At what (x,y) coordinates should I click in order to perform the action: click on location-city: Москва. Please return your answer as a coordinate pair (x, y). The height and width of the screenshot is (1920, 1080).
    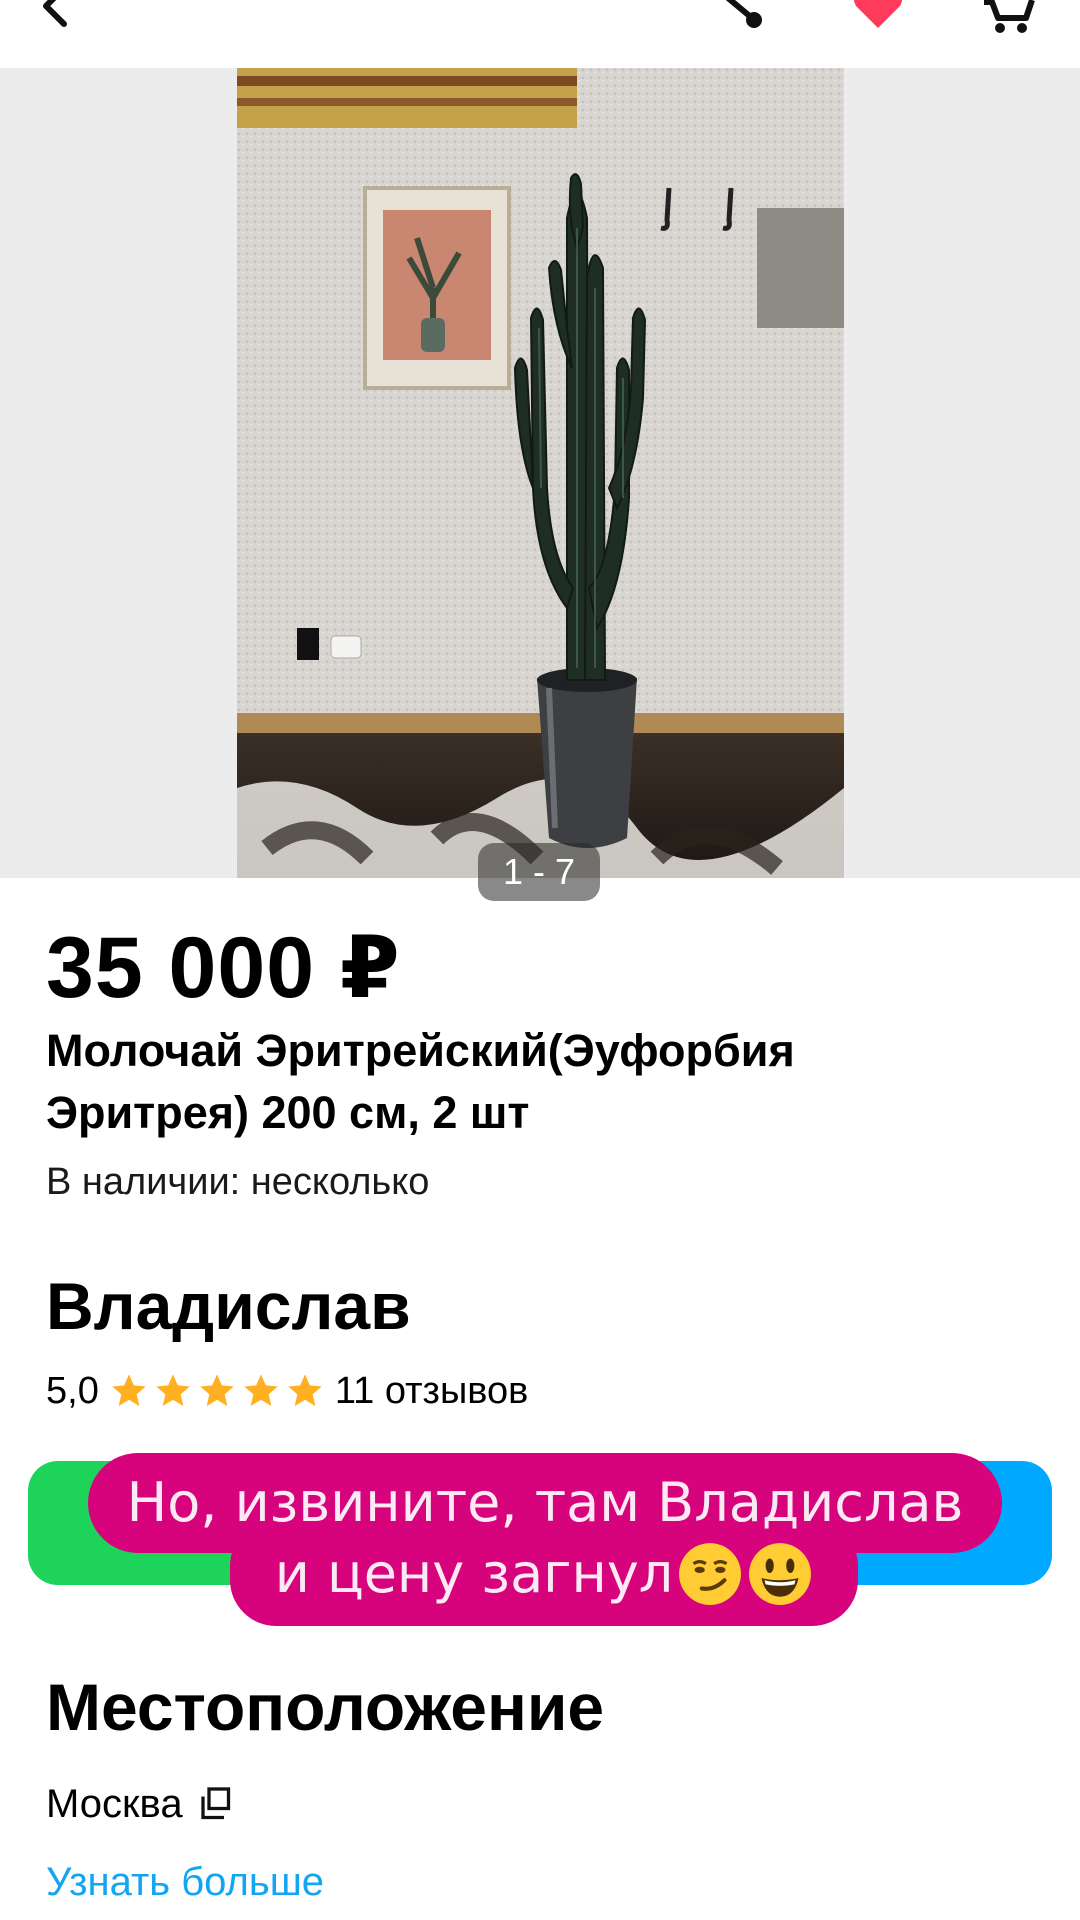
    Looking at the image, I should click on (114, 1803).